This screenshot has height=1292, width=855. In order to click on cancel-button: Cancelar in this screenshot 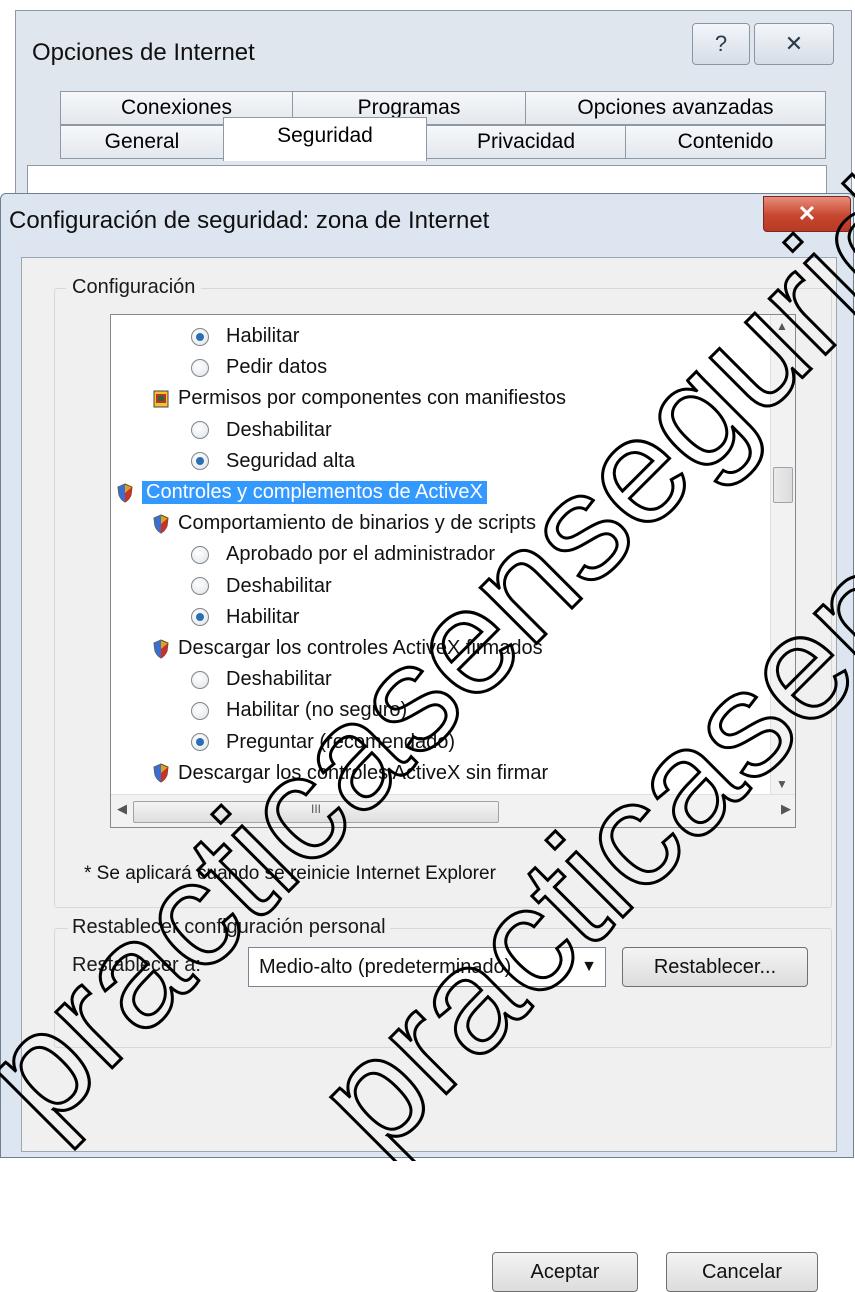, I will do `click(742, 1272)`.